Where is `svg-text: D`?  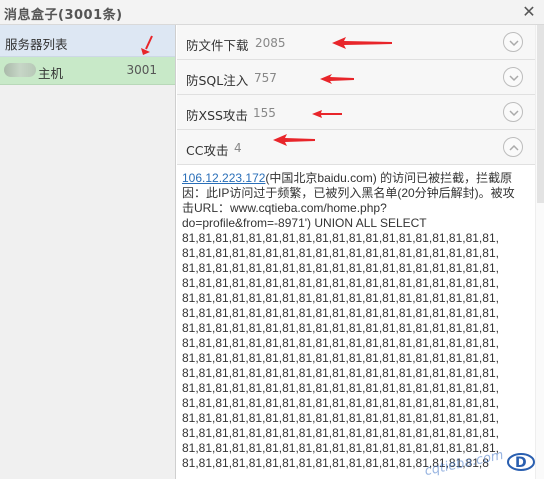 svg-text: D is located at coordinates (521, 463).